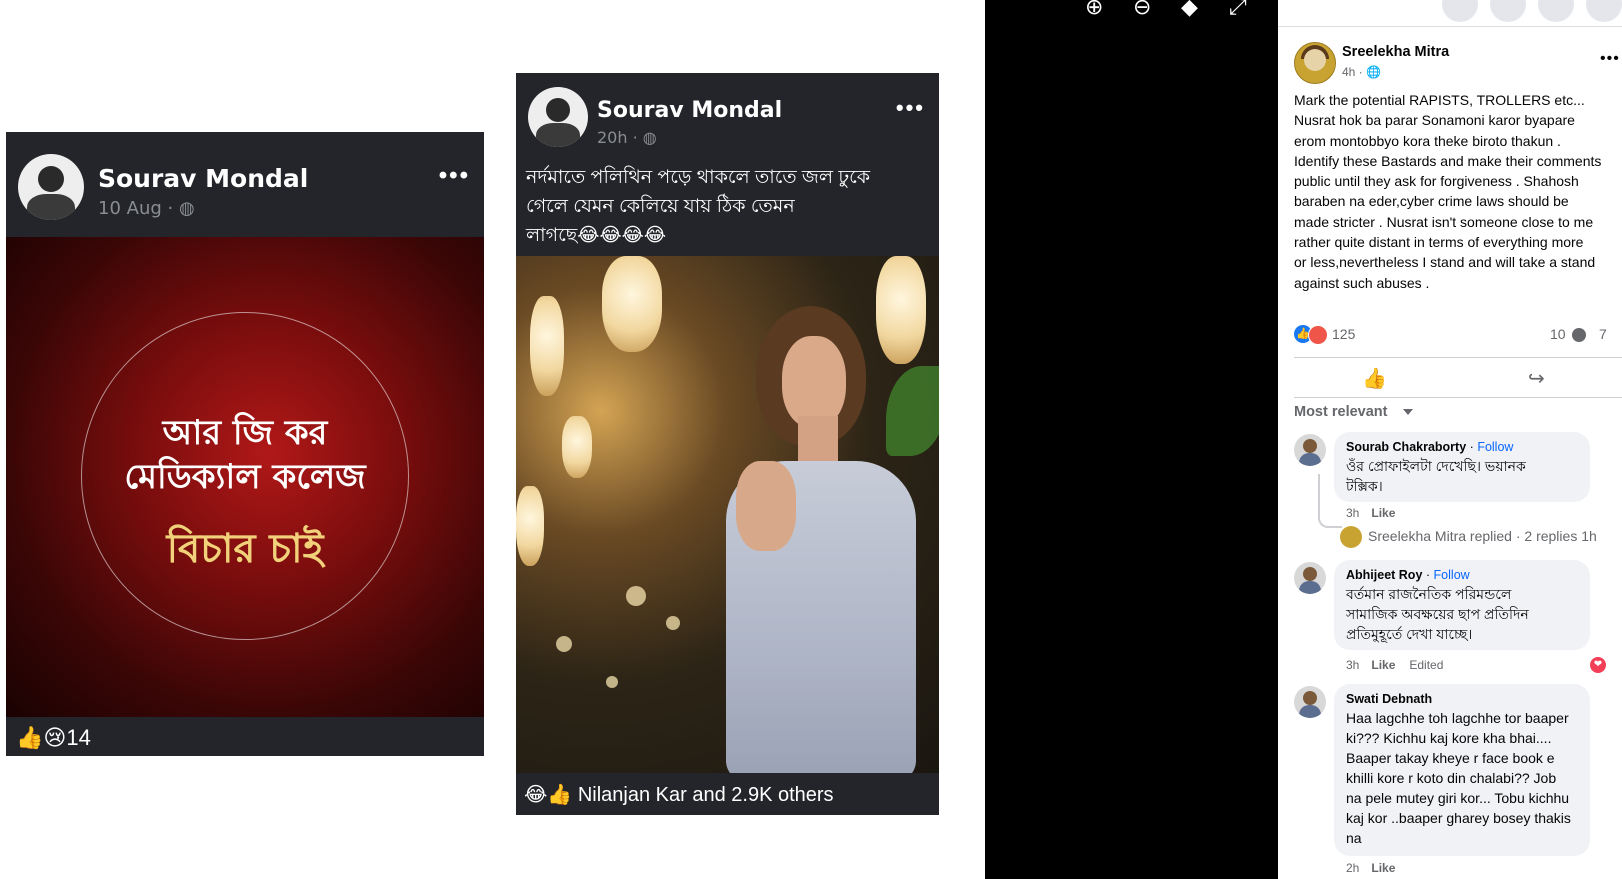 This screenshot has width=1622, height=879. I want to click on like-button: 👍, so click(1374, 378).